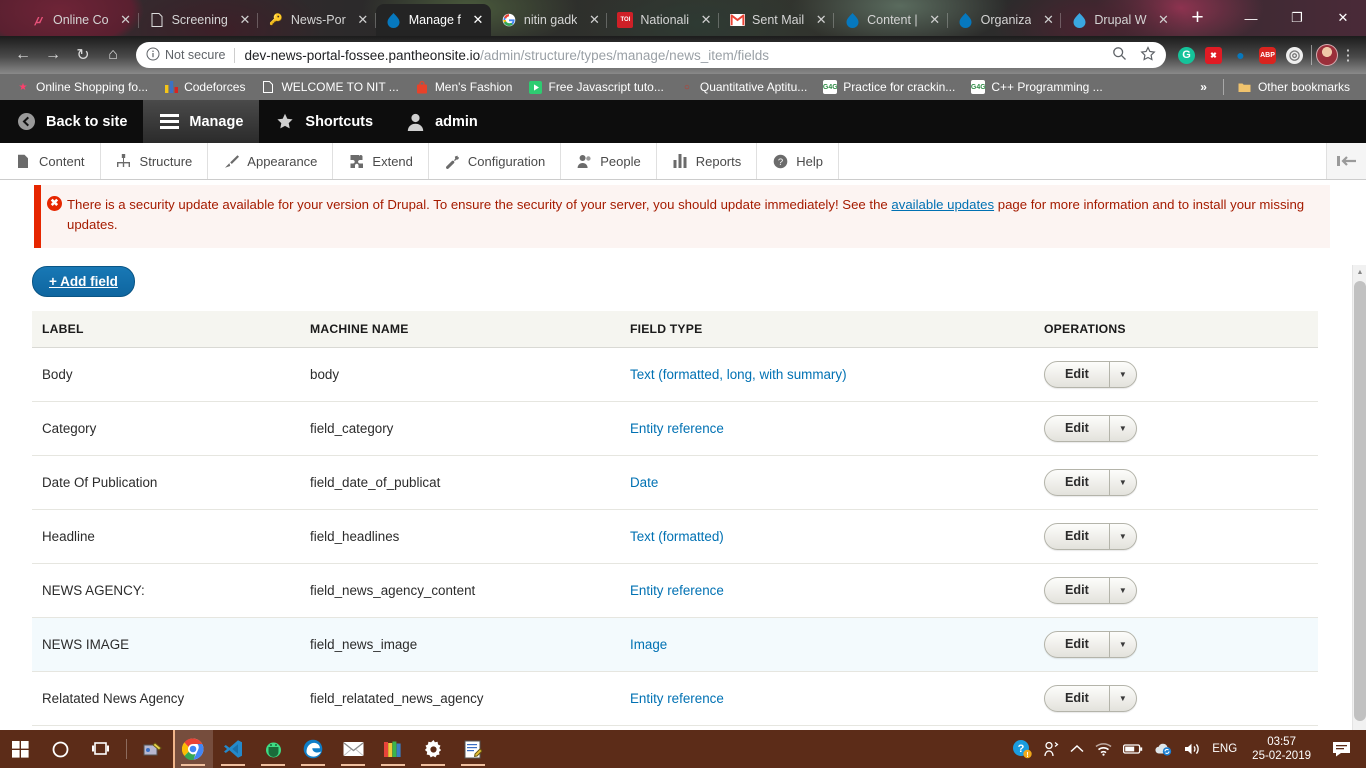 The height and width of the screenshot is (768, 1366). What do you see at coordinates (1198, 19) in the screenshot?
I see `new-tab-button: +` at bounding box center [1198, 19].